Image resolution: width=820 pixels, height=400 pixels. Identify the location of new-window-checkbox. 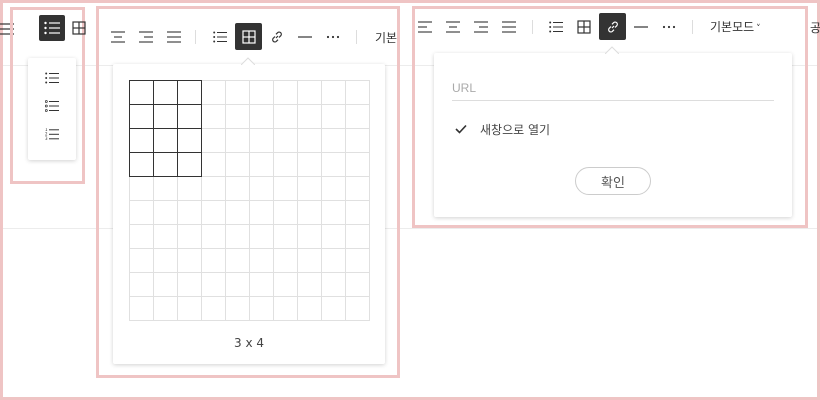
(461, 129).